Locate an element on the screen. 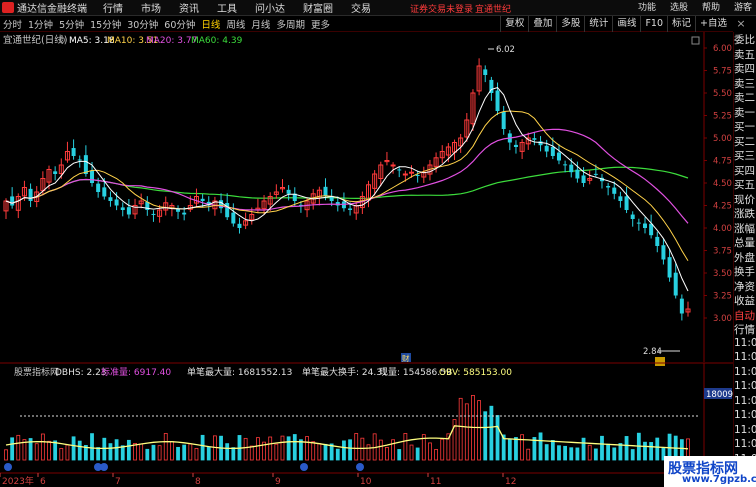 The width and height of the screenshot is (756, 487). menu-wealth: 财富圈 is located at coordinates (318, 7).